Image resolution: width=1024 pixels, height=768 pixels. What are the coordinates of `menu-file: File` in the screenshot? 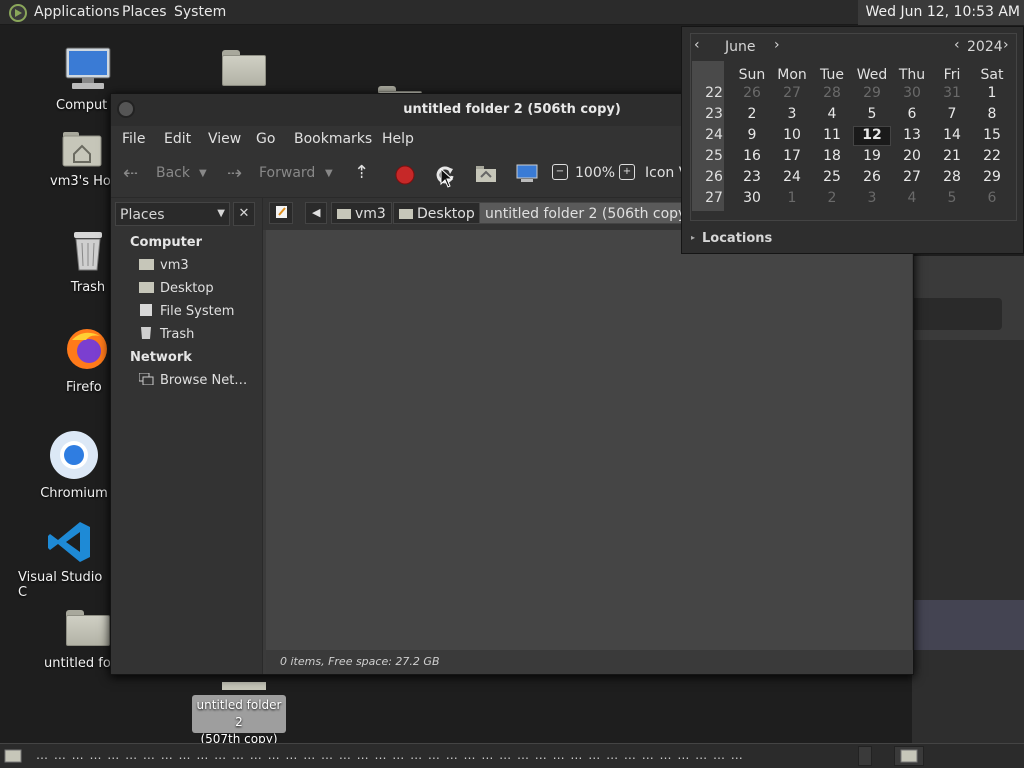 It's located at (133, 139).